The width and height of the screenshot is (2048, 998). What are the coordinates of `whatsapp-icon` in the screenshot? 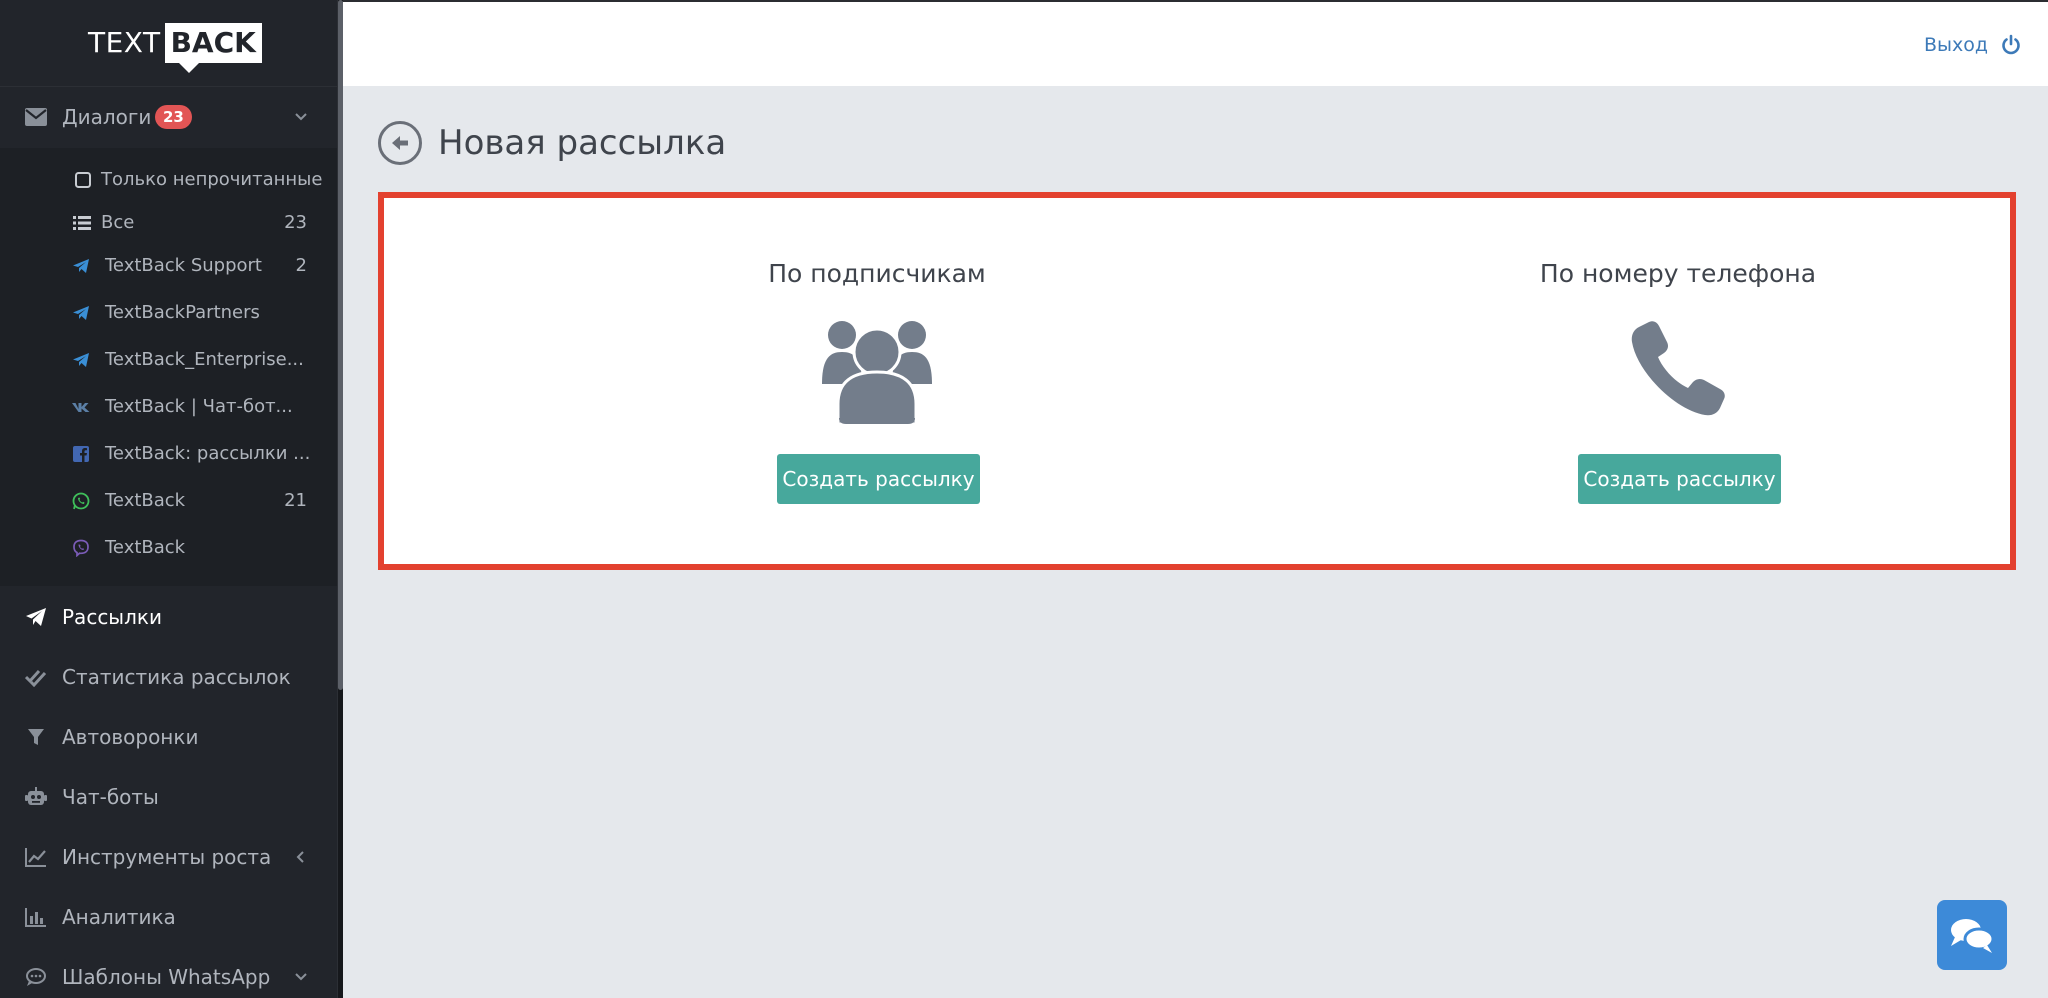 It's located at (81, 501).